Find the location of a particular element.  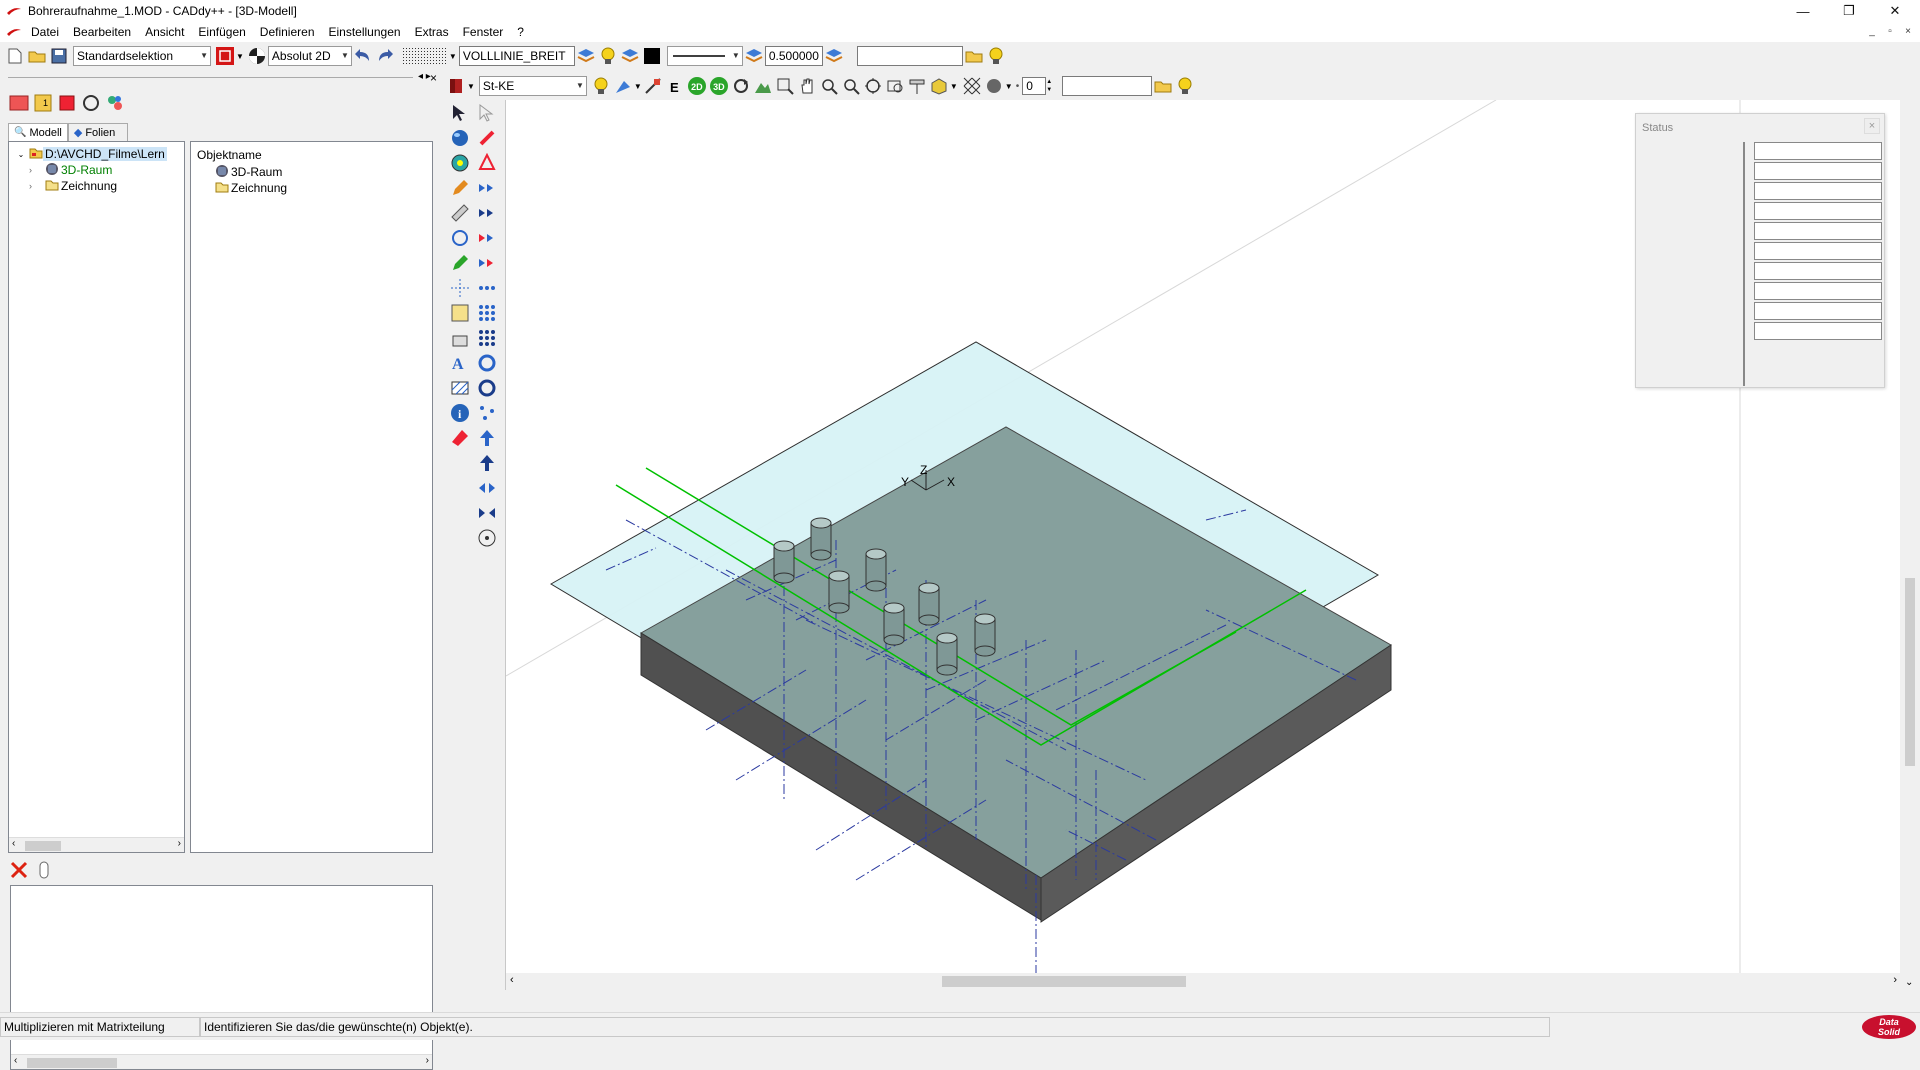

coordinate-mode-icon is located at coordinates (257, 56).